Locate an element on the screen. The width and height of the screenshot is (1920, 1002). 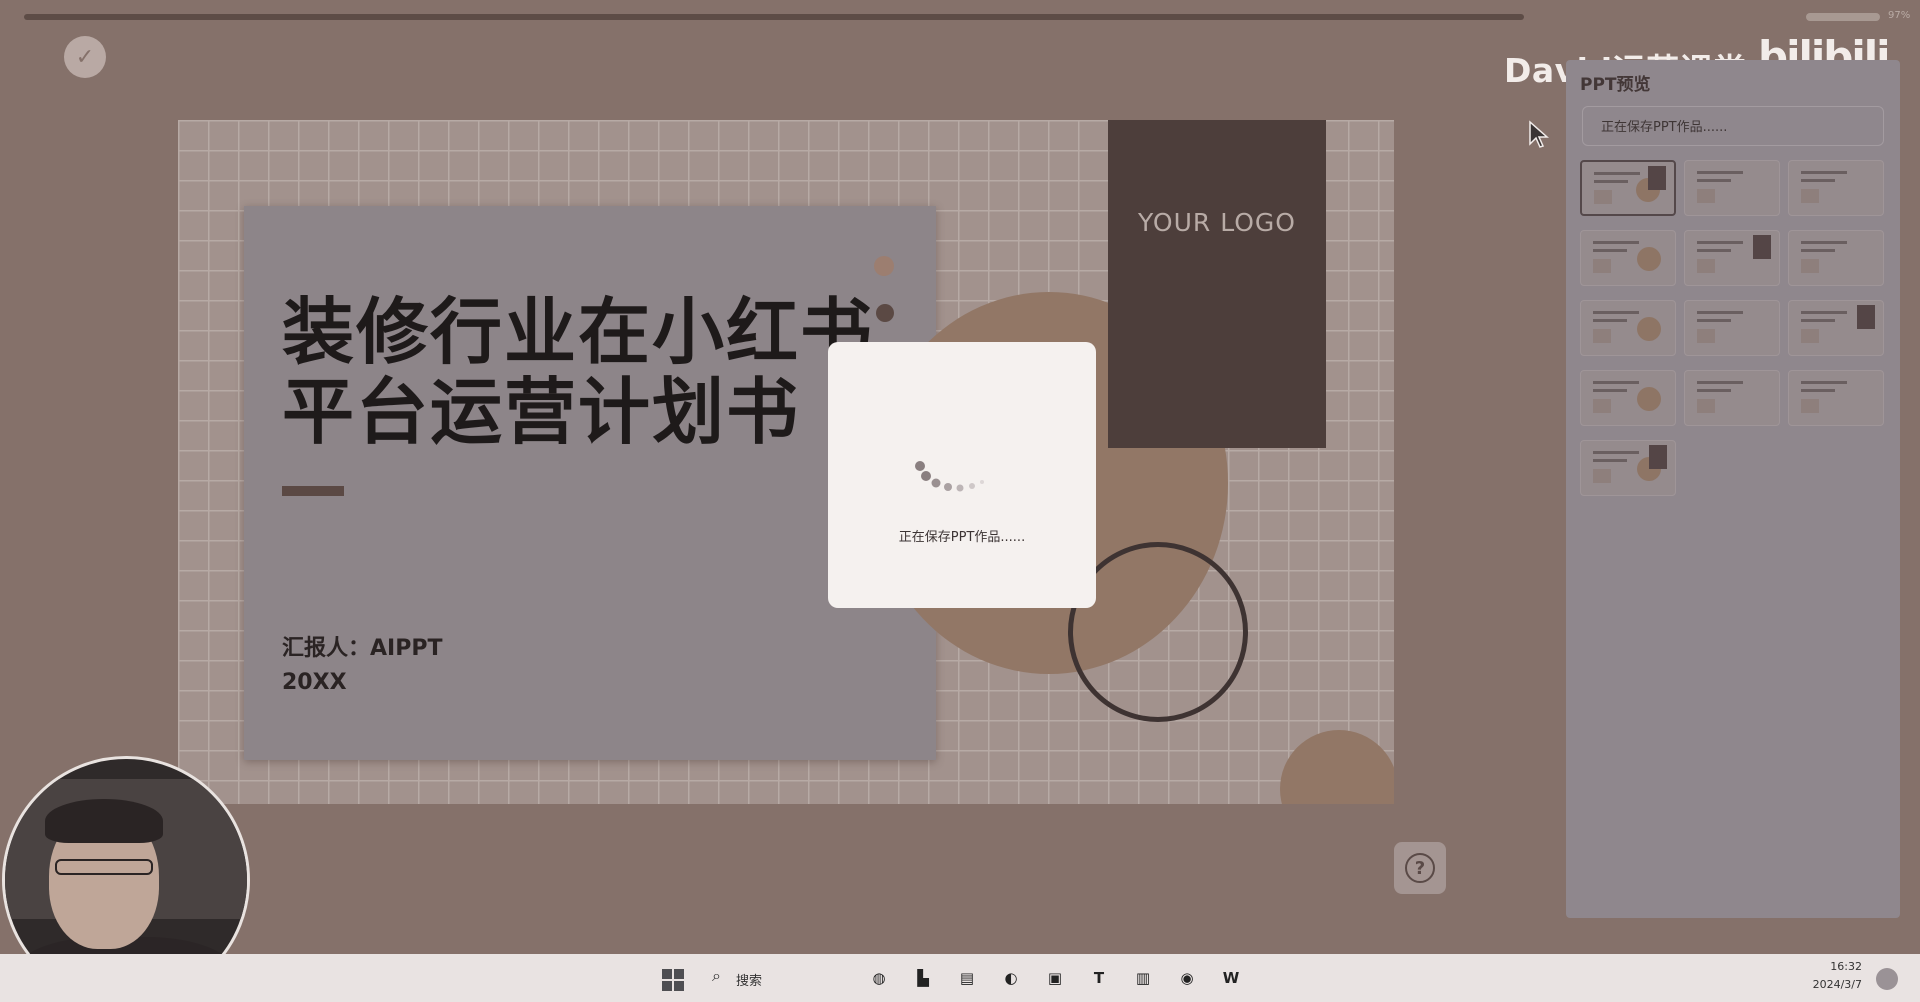
window-controls is located at coordinates (1843, 17).